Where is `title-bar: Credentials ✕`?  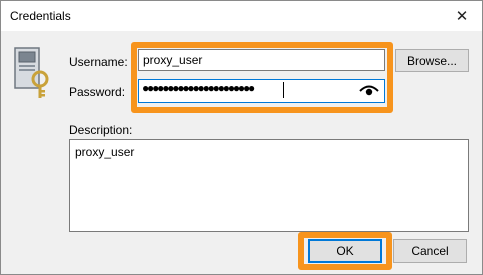 title-bar: Credentials ✕ is located at coordinates (241, 16).